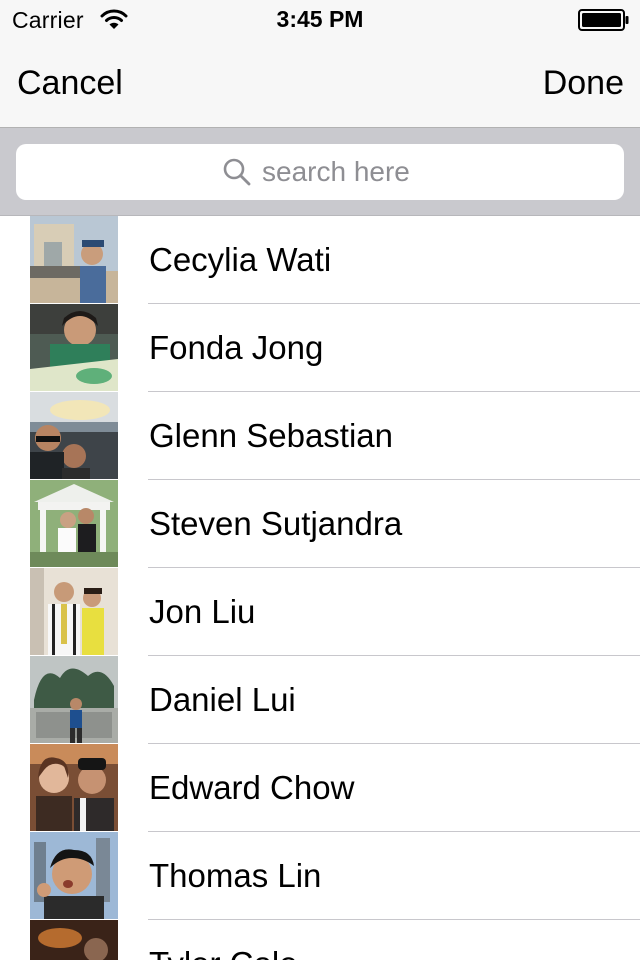 This screenshot has width=640, height=960. I want to click on search-field, so click(320, 172).